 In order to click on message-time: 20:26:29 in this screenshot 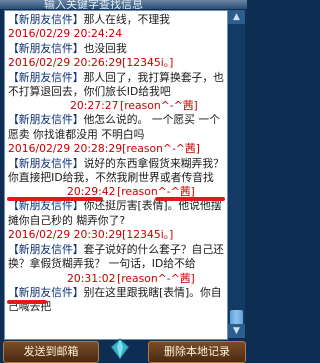, I will do `click(98, 63)`.